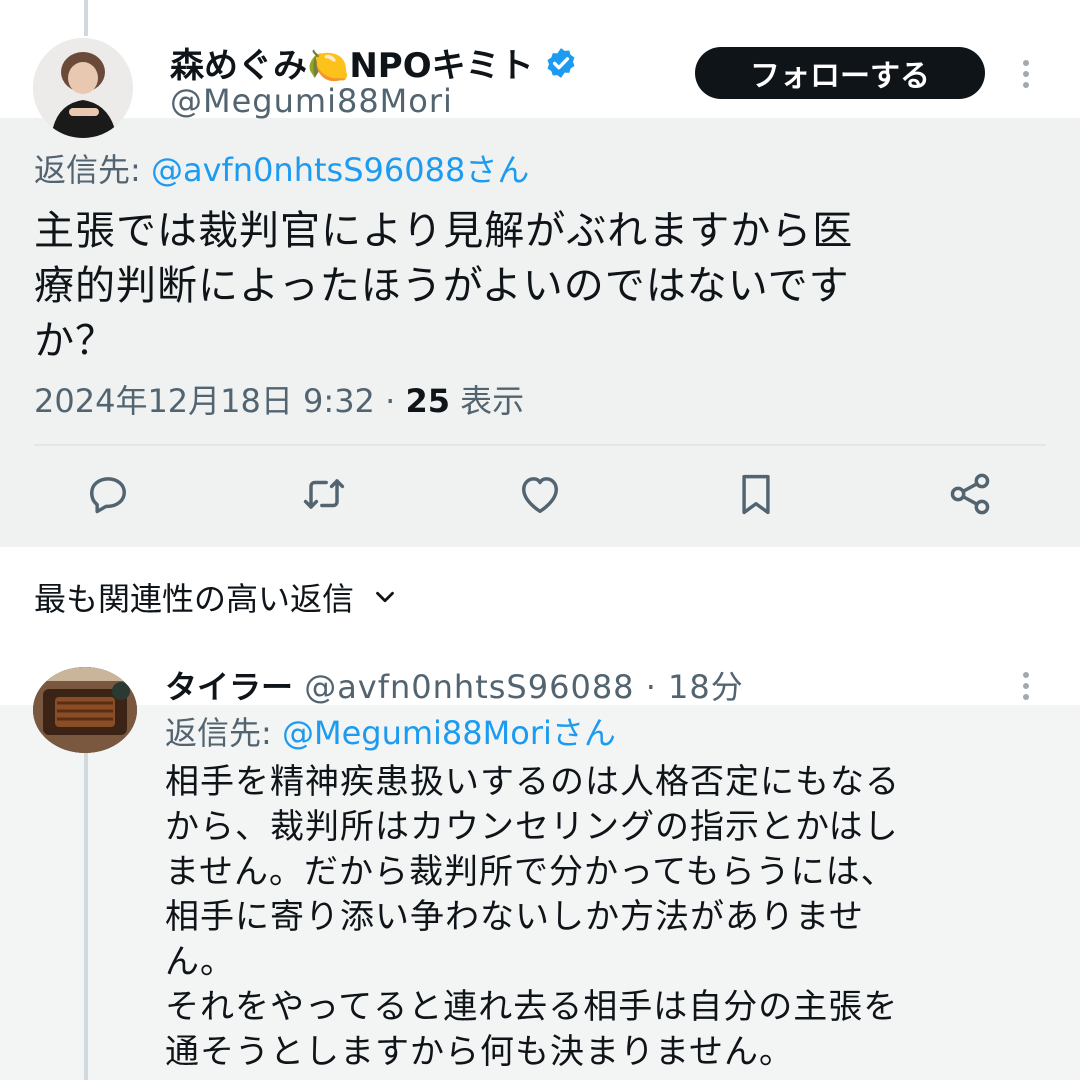  What do you see at coordinates (194, 599) in the screenshot?
I see `sort-label: 最も関連性の高い返信` at bounding box center [194, 599].